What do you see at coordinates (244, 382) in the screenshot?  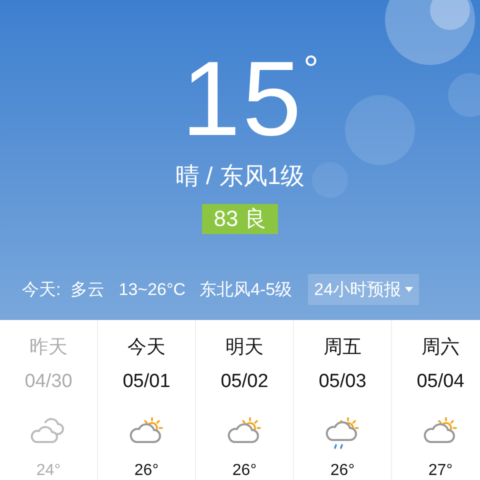 I see `day-date: 05/02` at bounding box center [244, 382].